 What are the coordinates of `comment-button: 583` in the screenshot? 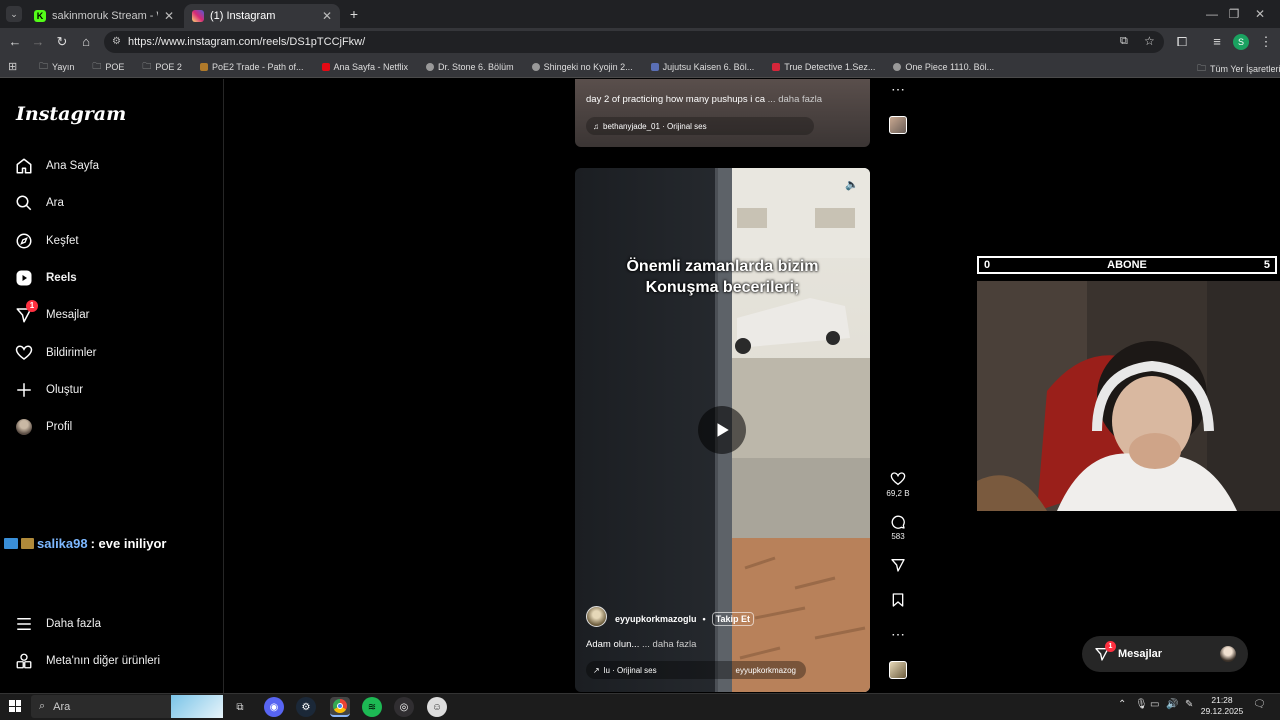 It's located at (898, 527).